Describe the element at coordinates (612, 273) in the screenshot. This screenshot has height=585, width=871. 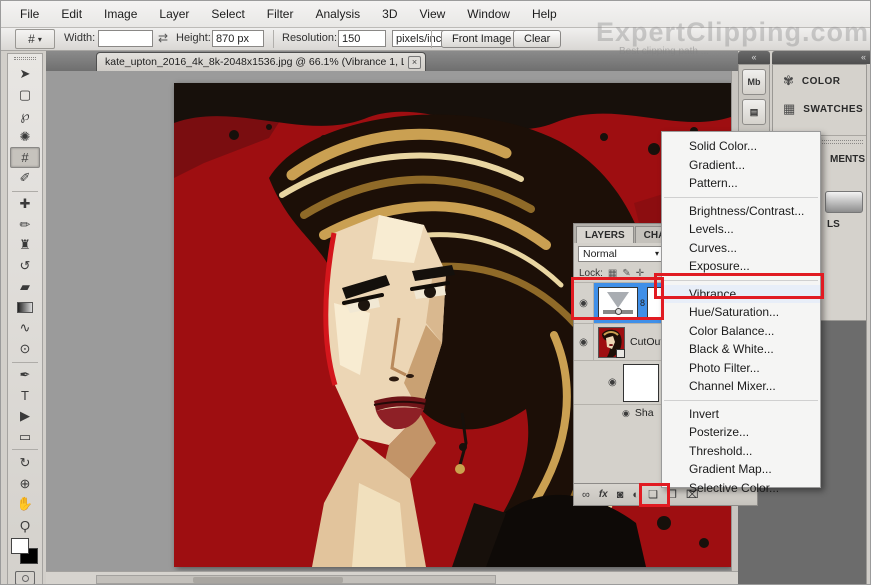
I see `lock-transparency-icon: ▦` at that location.